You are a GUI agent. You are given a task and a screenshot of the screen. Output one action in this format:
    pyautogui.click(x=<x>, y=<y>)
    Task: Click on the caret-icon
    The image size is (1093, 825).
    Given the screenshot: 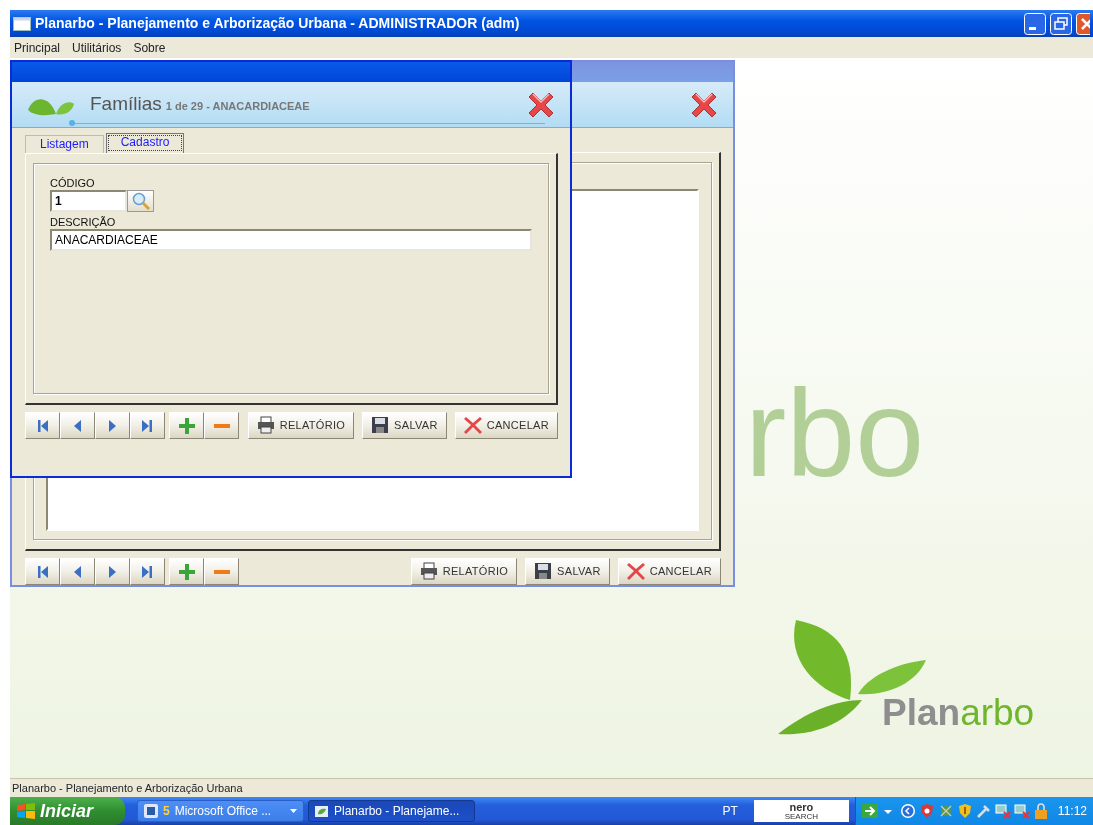 What is the action you would take?
    pyautogui.click(x=293, y=811)
    